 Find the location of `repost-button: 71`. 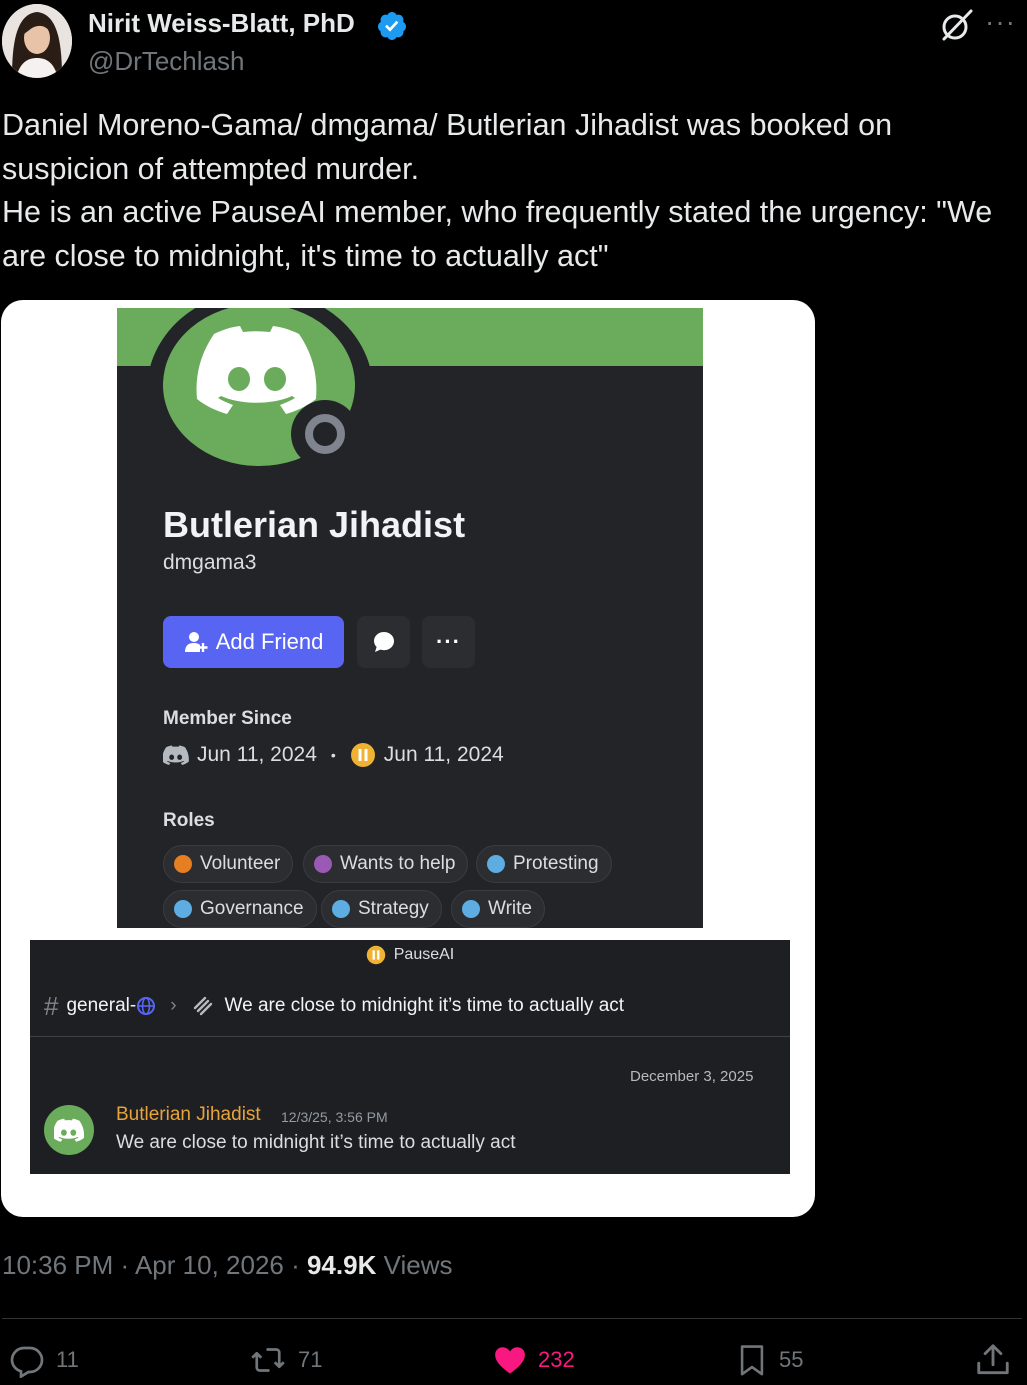

repost-button: 71 is located at coordinates (285, 1360).